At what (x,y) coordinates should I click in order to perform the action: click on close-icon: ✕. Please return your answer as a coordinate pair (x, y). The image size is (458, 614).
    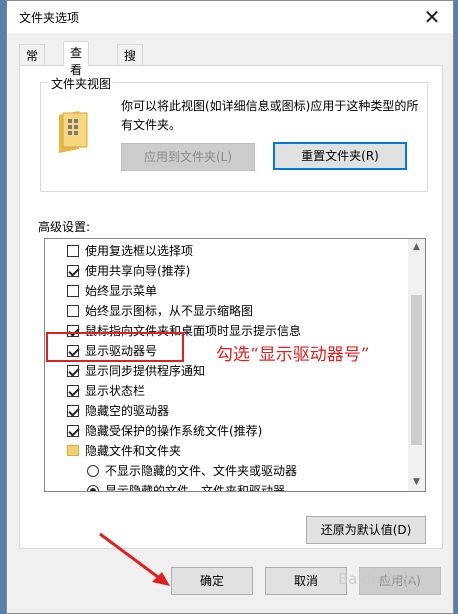
    Looking at the image, I should click on (432, 17).